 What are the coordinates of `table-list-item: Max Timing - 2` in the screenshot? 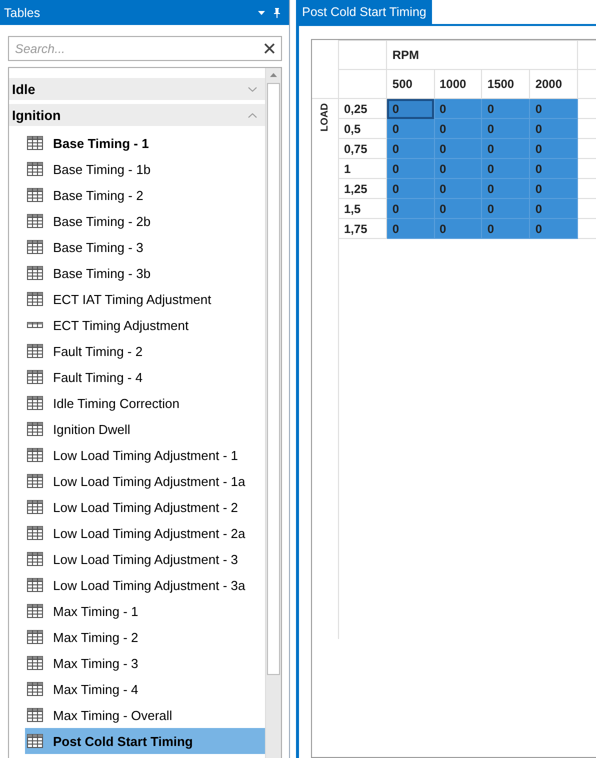 It's located at (145, 637).